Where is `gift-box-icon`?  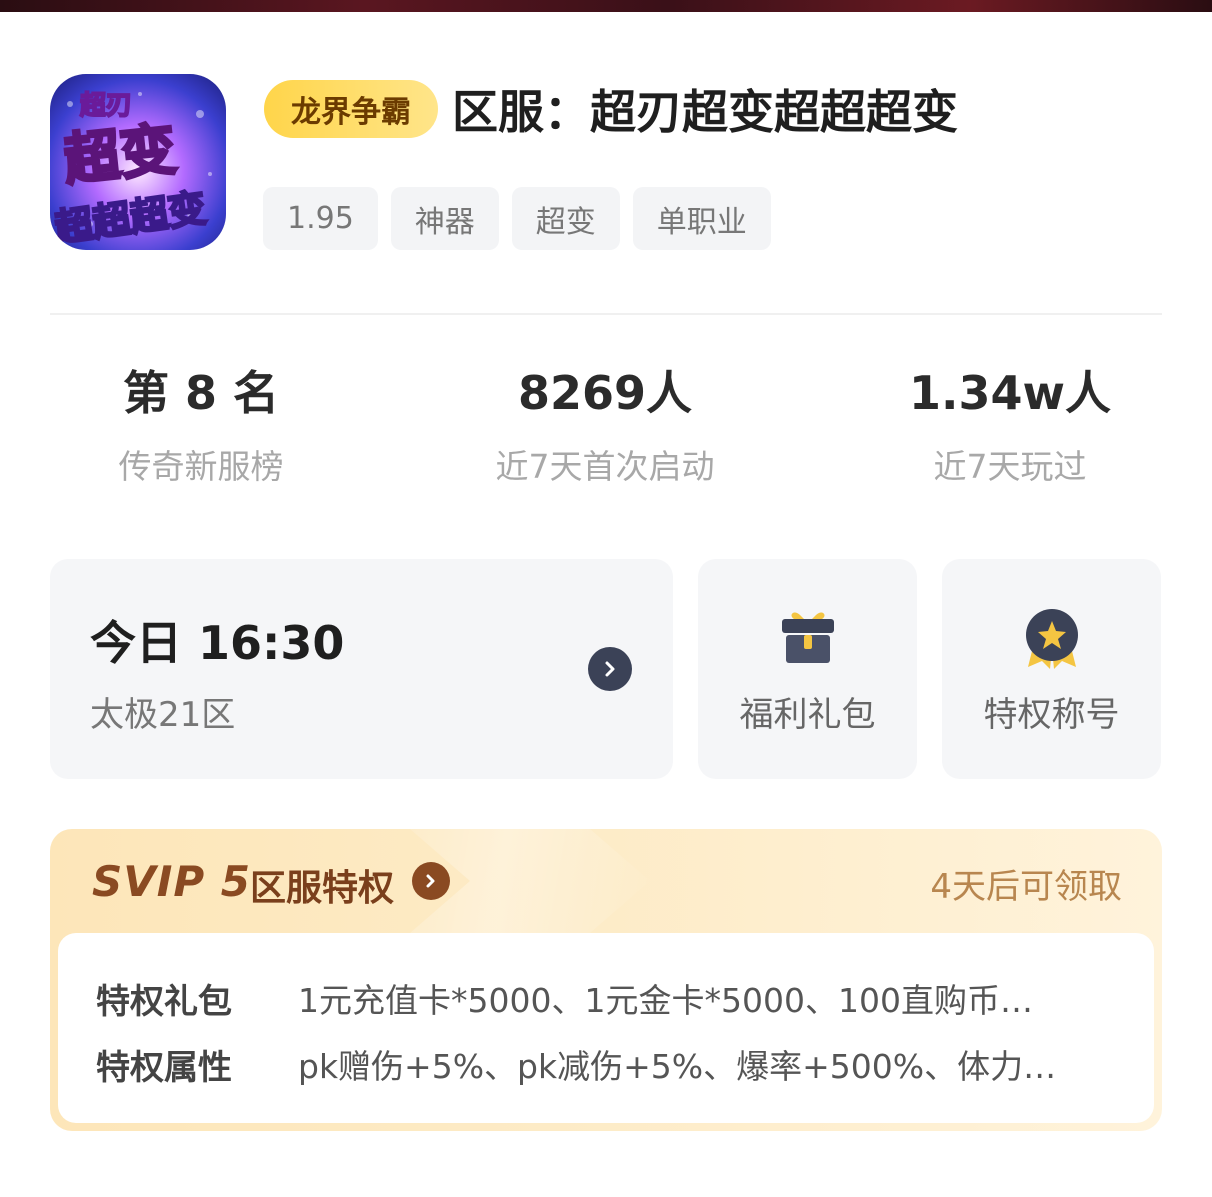
gift-box-icon is located at coordinates (807, 640).